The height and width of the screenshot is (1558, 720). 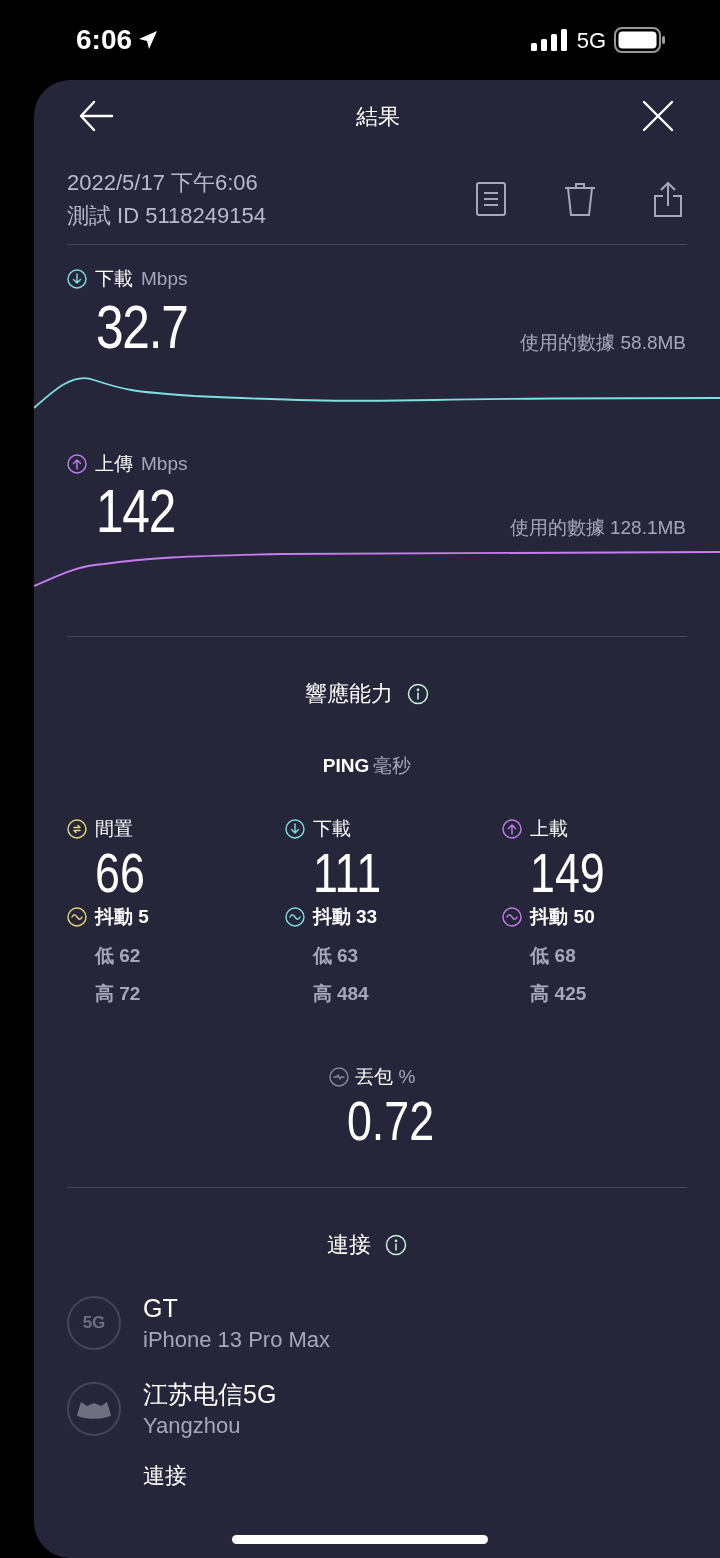 I want to click on jitter-value: 抖動 50, so click(x=562, y=917).